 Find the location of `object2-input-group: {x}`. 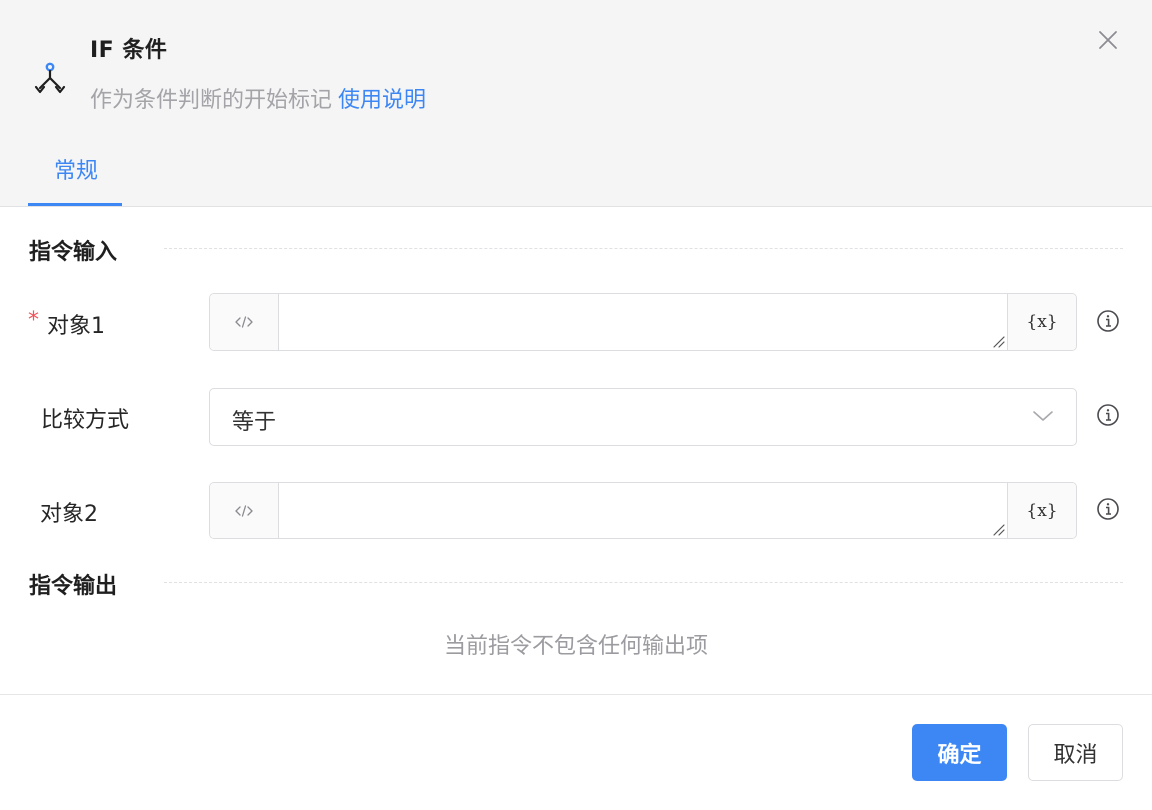

object2-input-group: {x} is located at coordinates (643, 510).